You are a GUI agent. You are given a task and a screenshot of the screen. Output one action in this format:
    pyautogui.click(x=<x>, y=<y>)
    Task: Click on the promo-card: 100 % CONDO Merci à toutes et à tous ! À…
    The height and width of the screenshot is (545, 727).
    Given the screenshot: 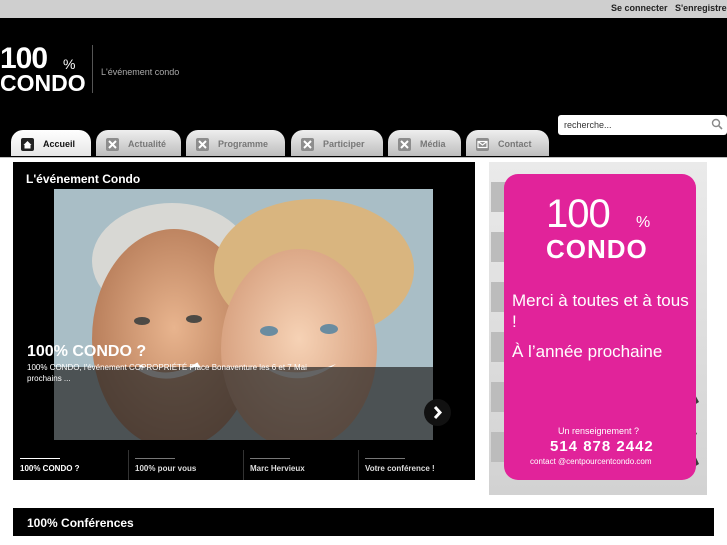 What is the action you would take?
    pyautogui.click(x=600, y=327)
    